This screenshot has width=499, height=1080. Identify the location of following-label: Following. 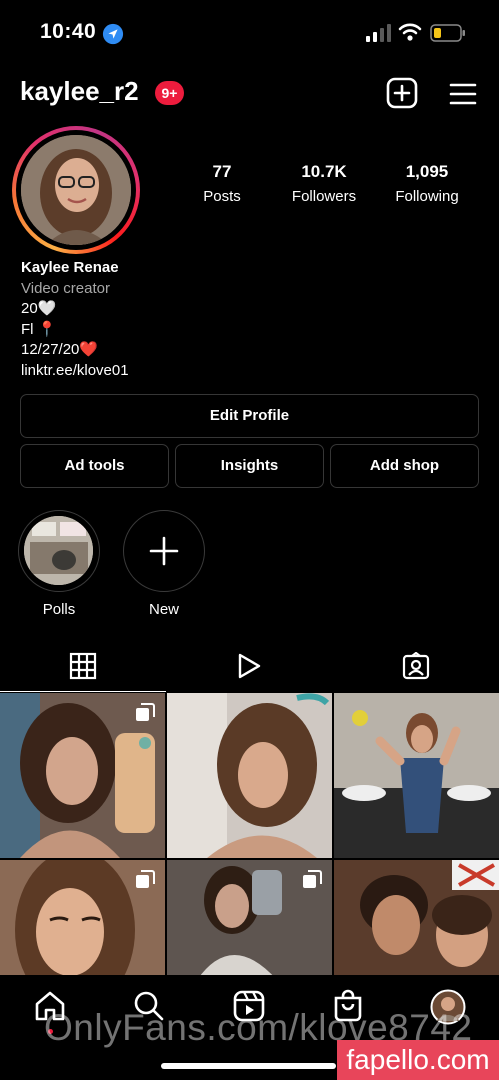
(427, 196).